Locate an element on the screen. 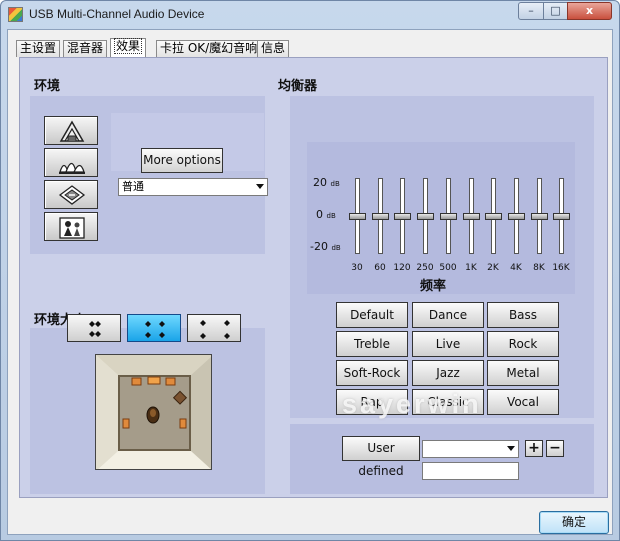 The height and width of the screenshot is (541, 620). tab-effects: 效果 is located at coordinates (128, 47).